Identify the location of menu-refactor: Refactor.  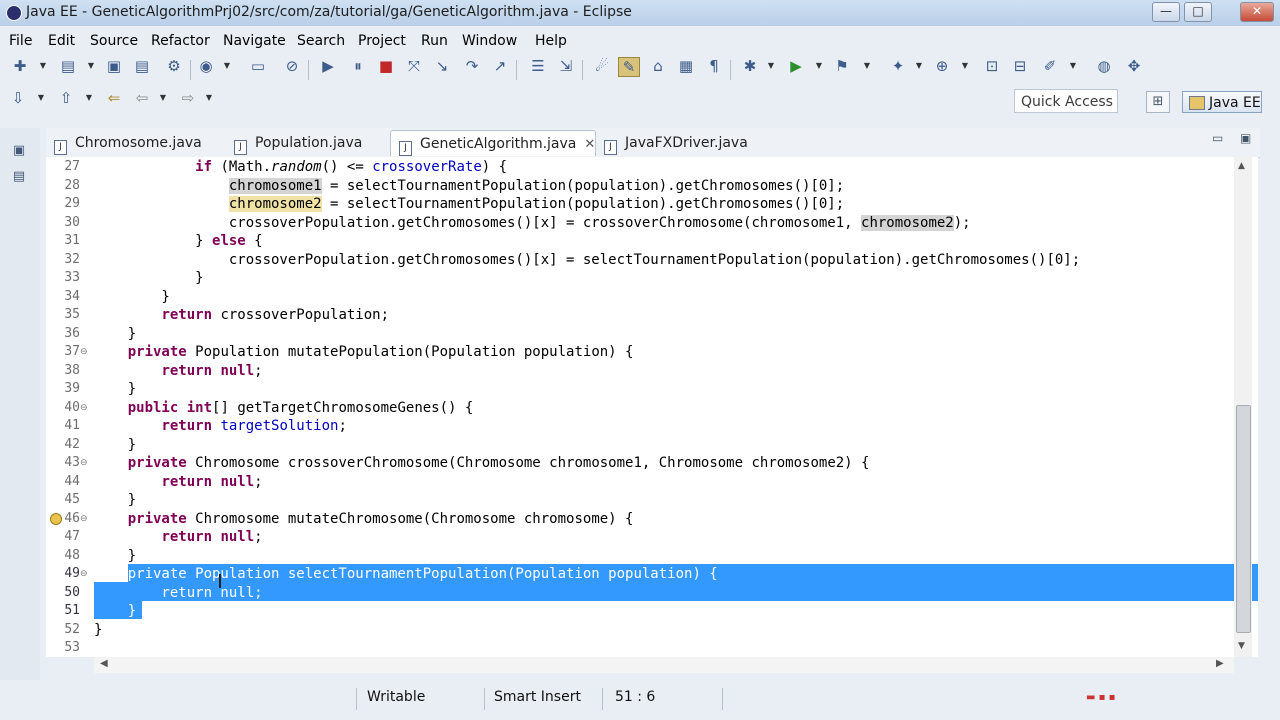
(180, 41).